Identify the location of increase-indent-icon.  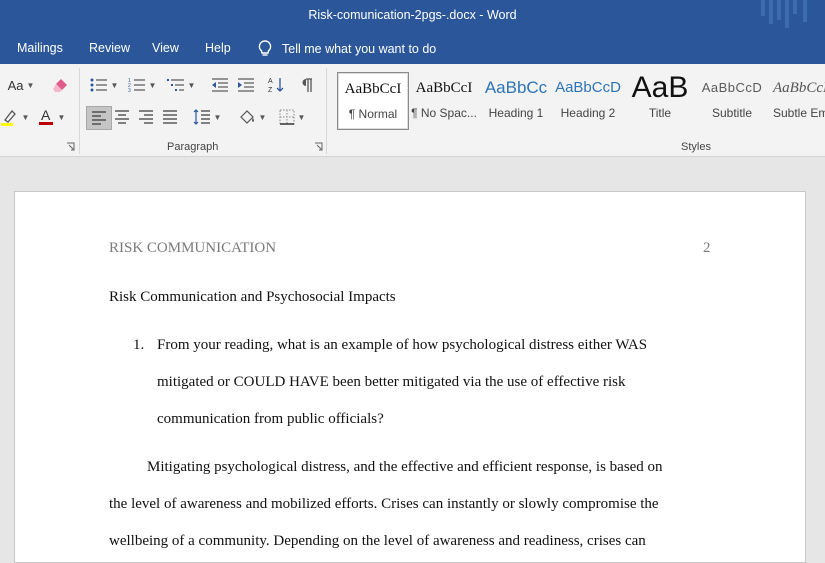
(246, 85).